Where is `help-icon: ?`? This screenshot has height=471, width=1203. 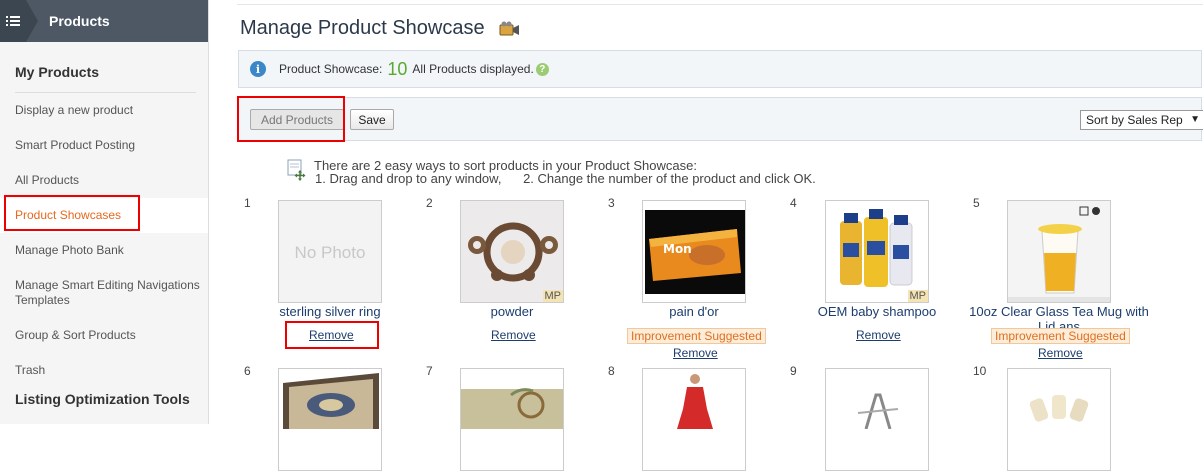
help-icon: ? is located at coordinates (542, 69).